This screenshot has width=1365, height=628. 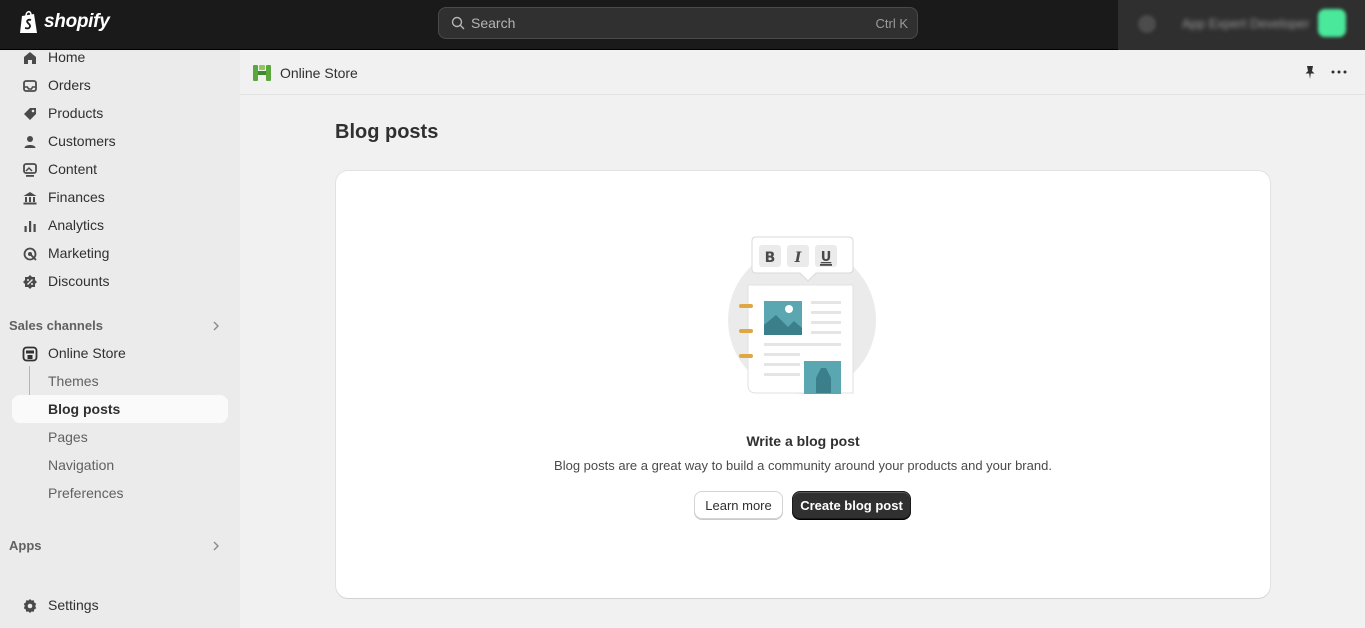 I want to click on sidebar-item-label: Orders, so click(x=69, y=85).